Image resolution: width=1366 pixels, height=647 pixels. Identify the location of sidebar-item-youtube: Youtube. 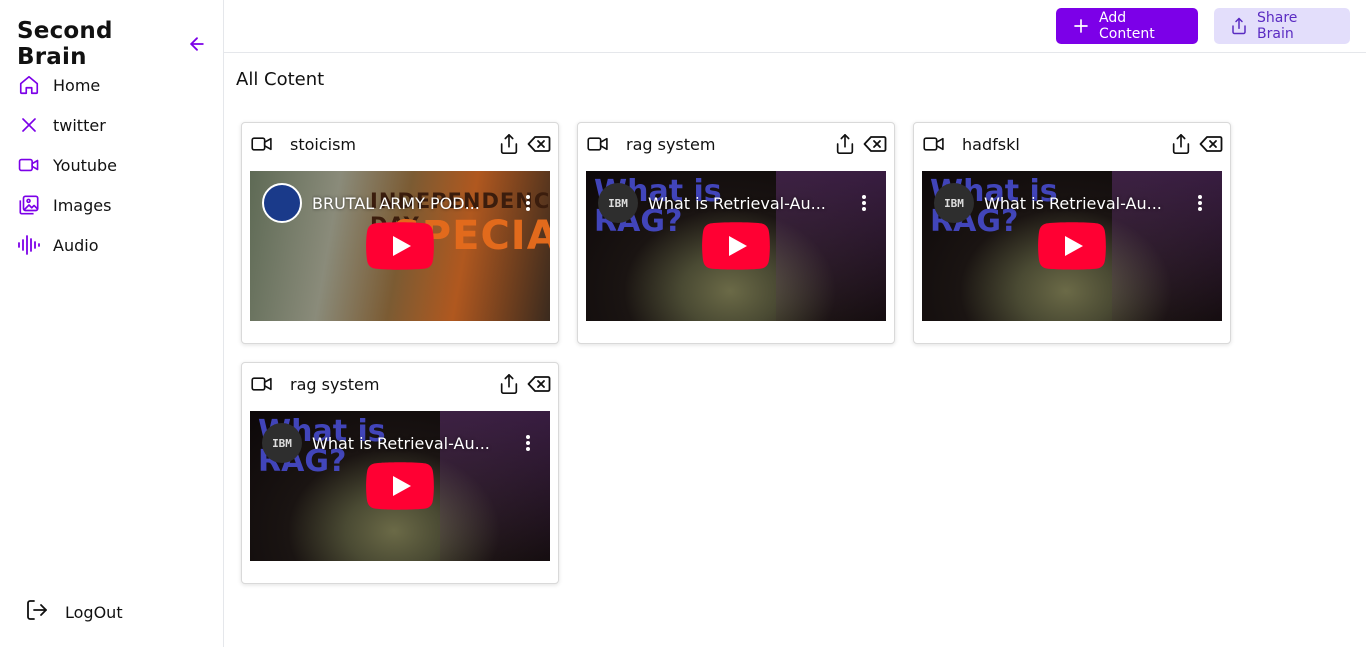
(67, 165).